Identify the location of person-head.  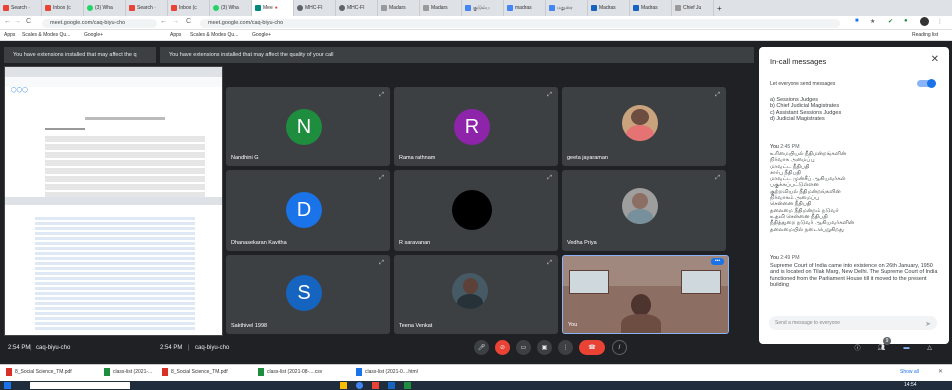
(641, 305).